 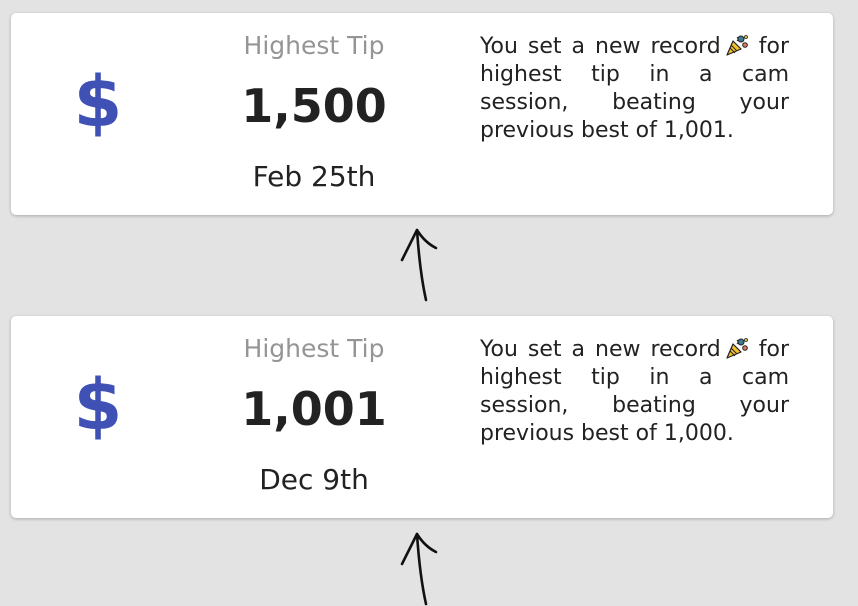 I want to click on record-date: Dec 9th, so click(x=314, y=479).